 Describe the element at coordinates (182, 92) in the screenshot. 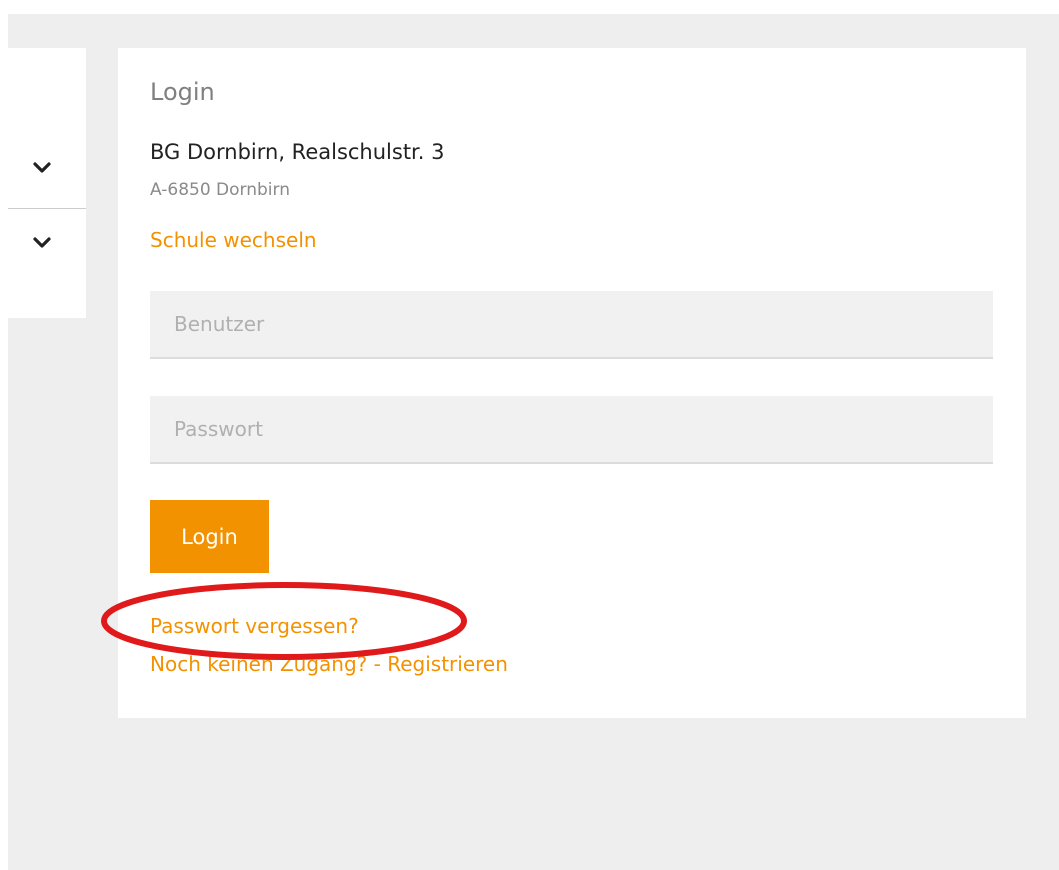

I see `login-title: Login` at that location.